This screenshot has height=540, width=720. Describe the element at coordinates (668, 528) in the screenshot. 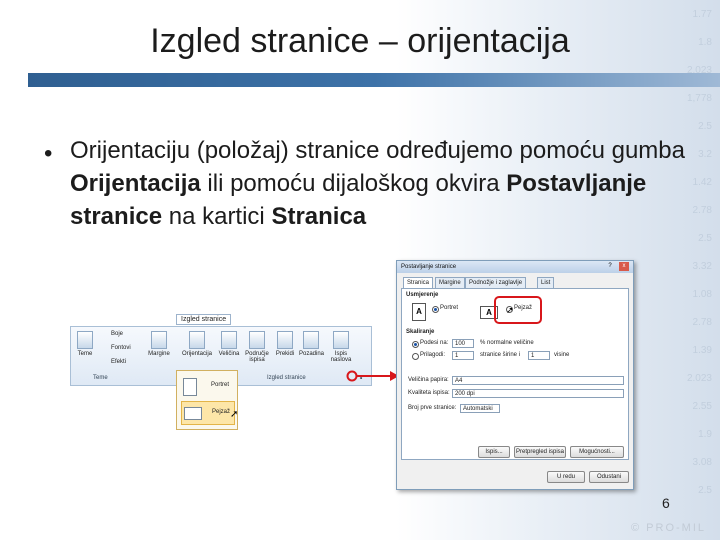

I see `copyright-text: © PRO-MIL` at that location.